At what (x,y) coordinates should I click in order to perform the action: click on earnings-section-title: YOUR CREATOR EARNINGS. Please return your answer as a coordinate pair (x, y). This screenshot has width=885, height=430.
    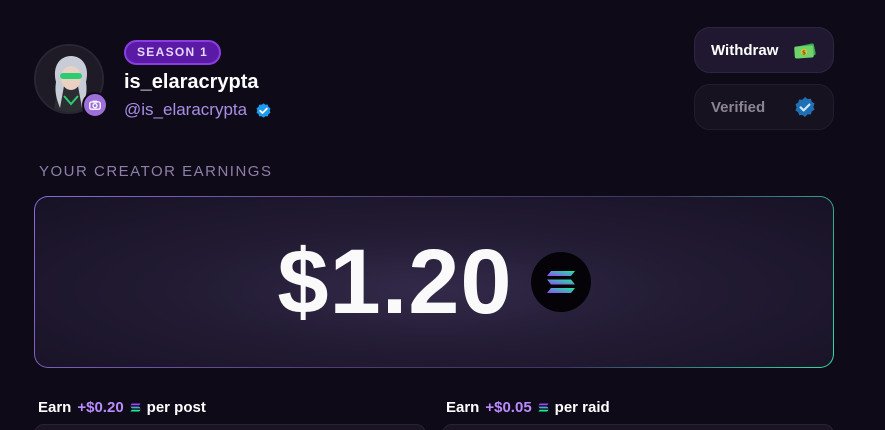
    Looking at the image, I should click on (156, 171).